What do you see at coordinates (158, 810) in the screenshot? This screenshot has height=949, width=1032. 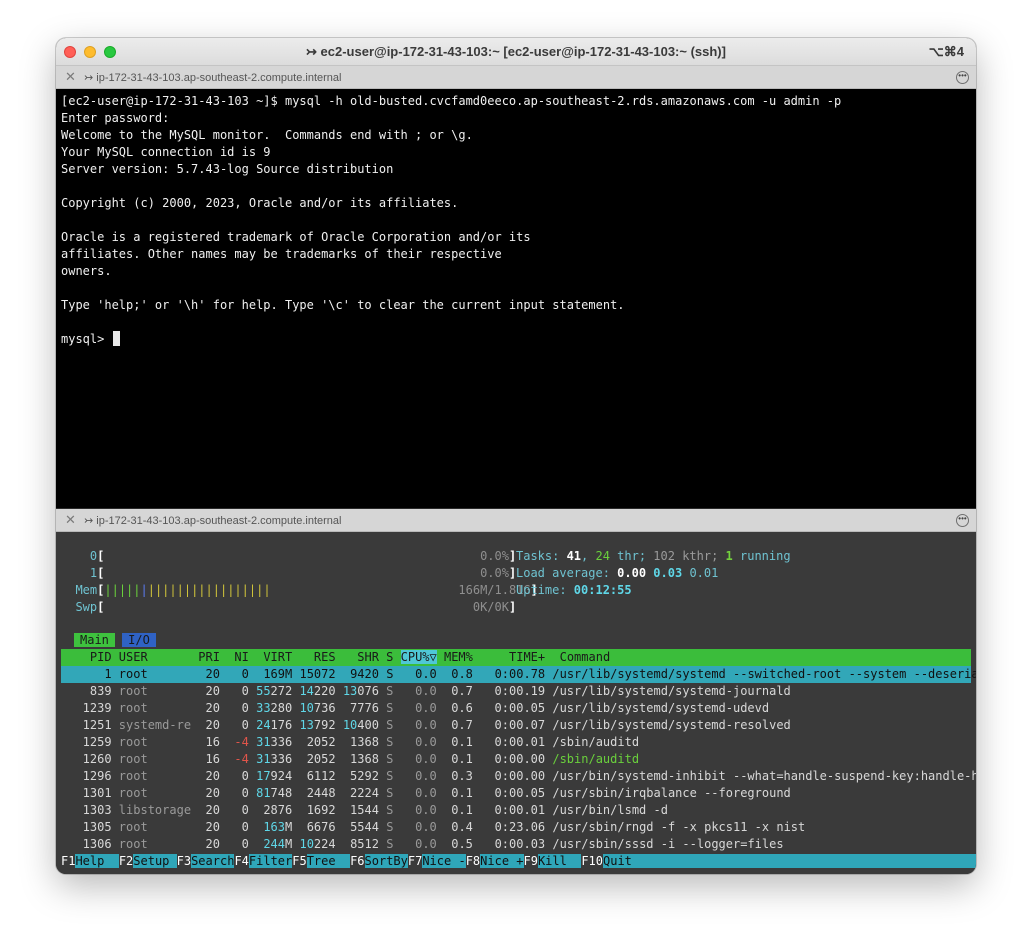 I see `process-user: libstorage` at bounding box center [158, 810].